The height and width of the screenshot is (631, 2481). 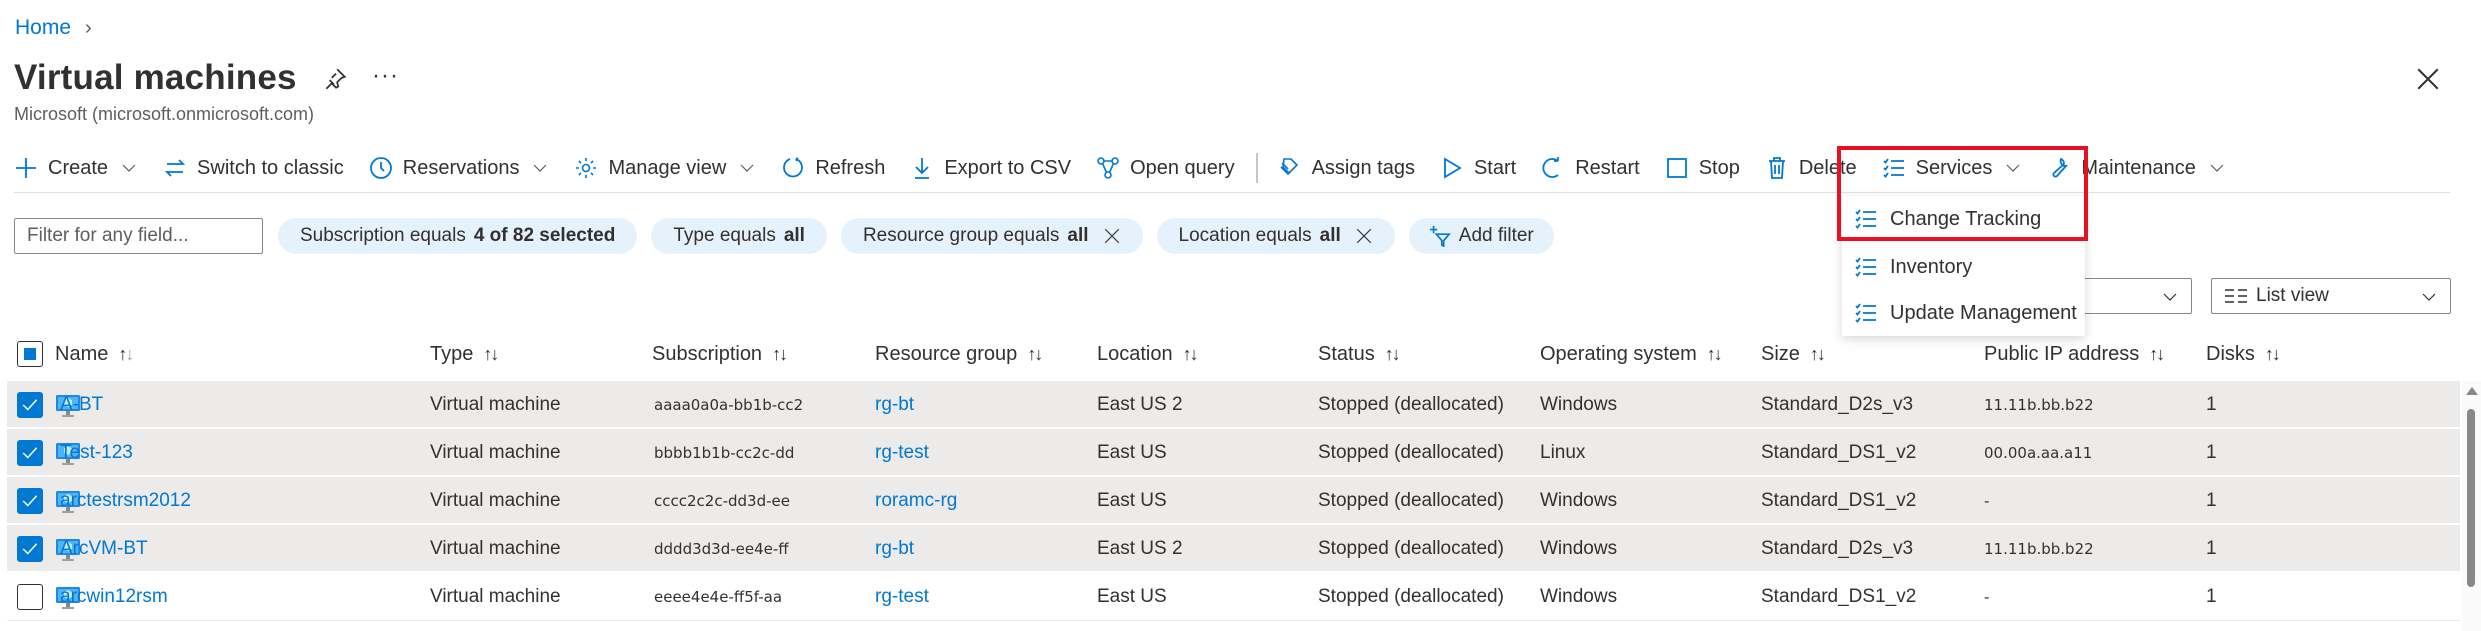 What do you see at coordinates (2211, 596) in the screenshot?
I see `disks-cell: 1` at bounding box center [2211, 596].